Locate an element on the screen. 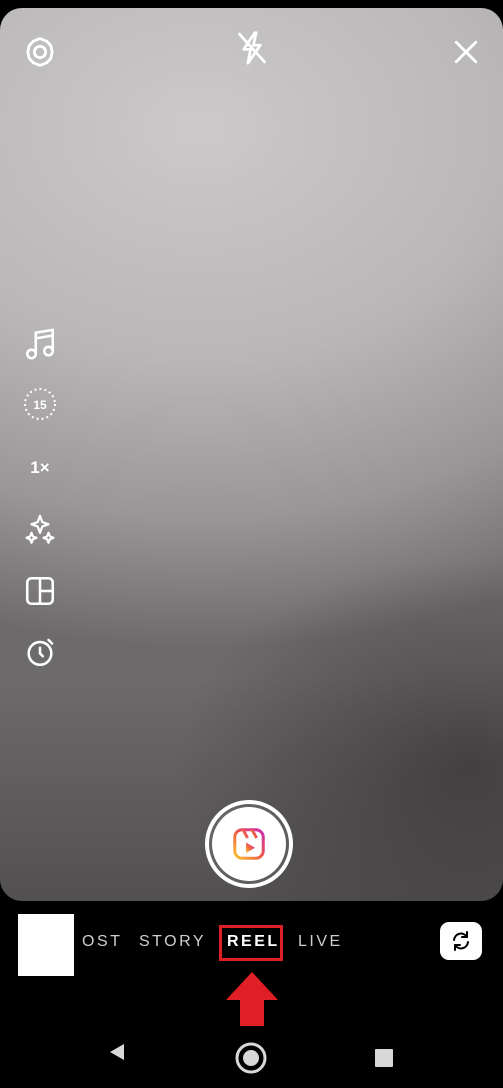 The image size is (503, 1088). gallery-thumbnail is located at coordinates (46, 945).